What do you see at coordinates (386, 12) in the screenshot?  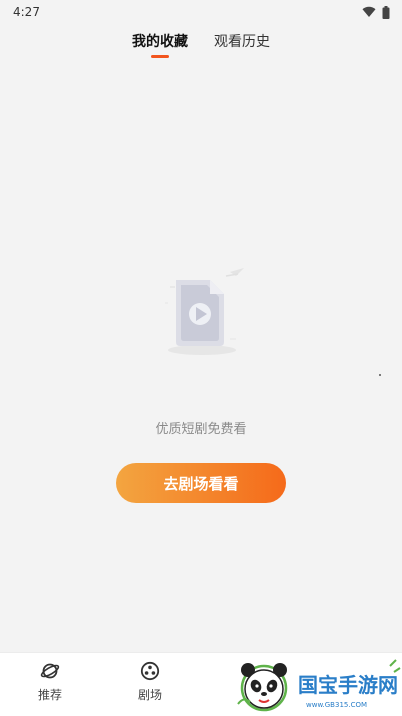 I see `battery-icon` at bounding box center [386, 12].